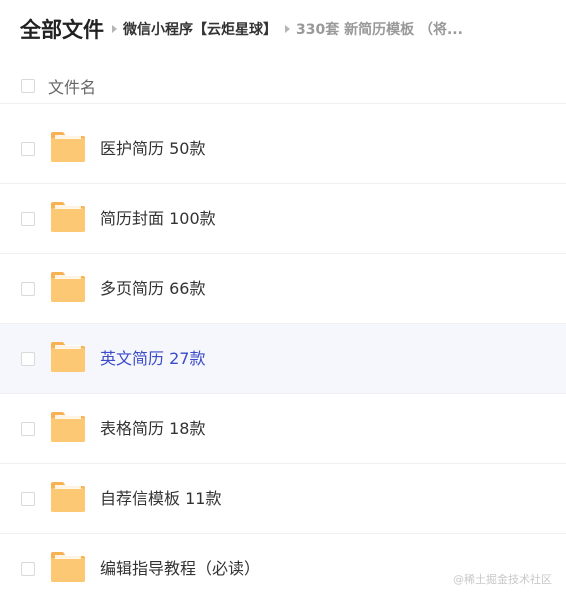 Image resolution: width=566 pixels, height=601 pixels. I want to click on folder-name: 简历封面 100款, so click(158, 219).